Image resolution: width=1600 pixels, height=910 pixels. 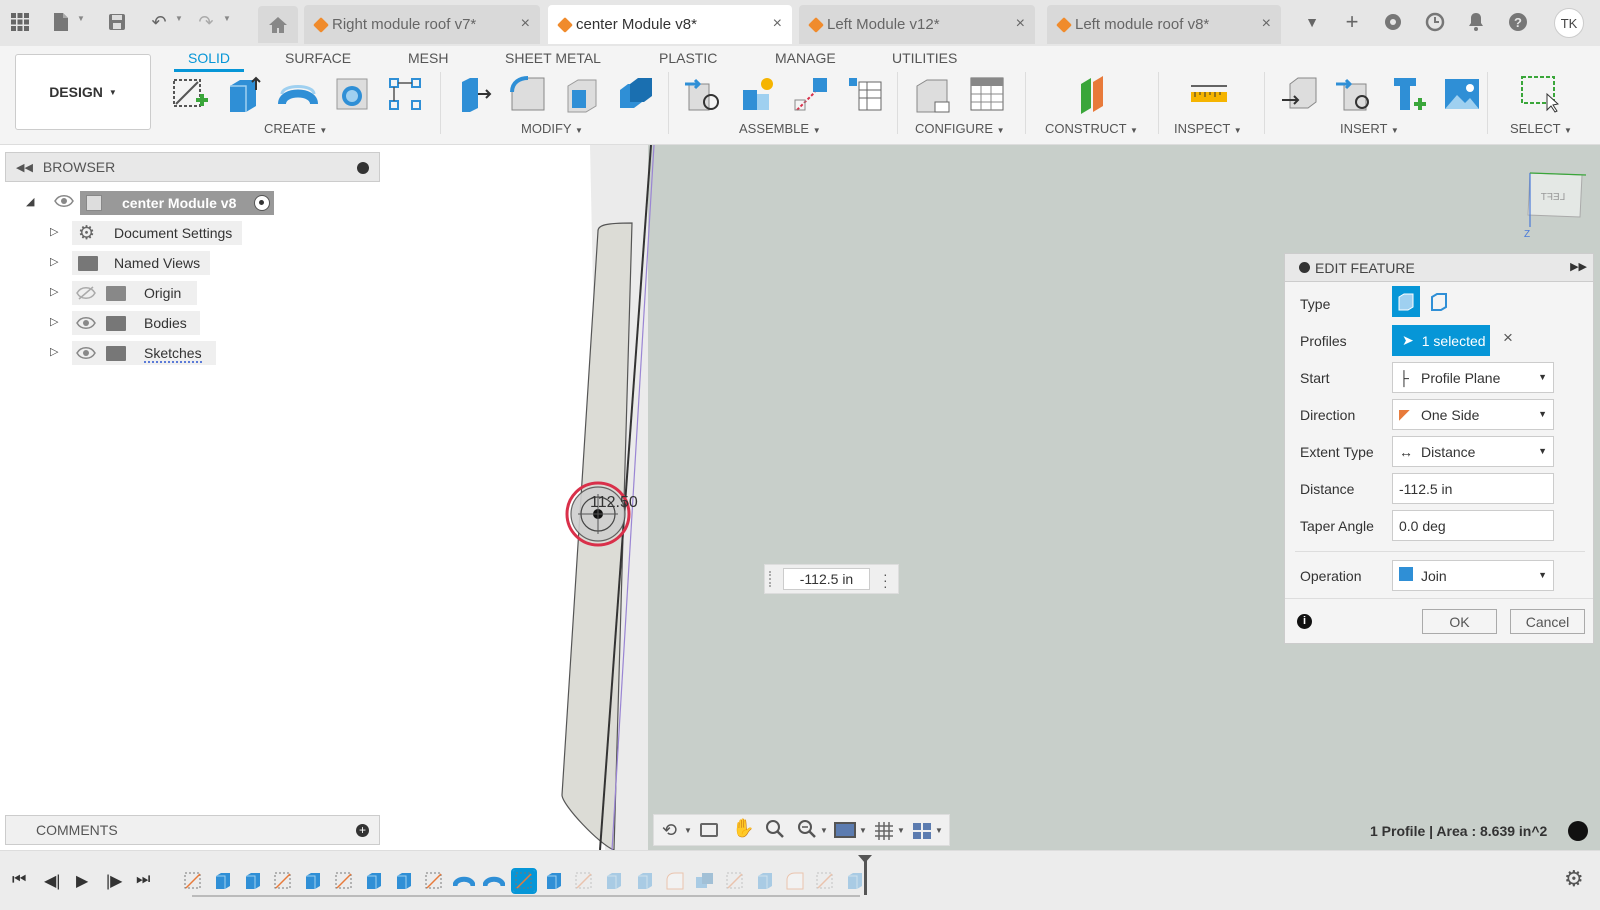 I want to click on configure-box-icon, so click(x=933, y=94).